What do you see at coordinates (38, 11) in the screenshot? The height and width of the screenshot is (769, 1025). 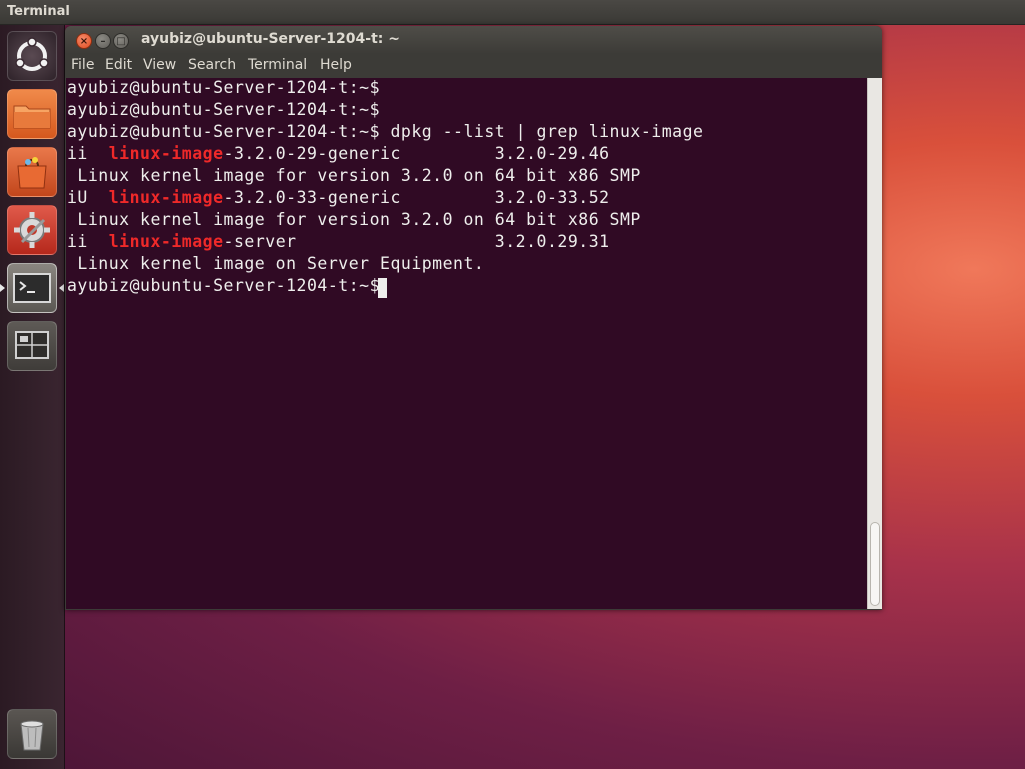 I see `top-panel-app-title: Terminal` at bounding box center [38, 11].